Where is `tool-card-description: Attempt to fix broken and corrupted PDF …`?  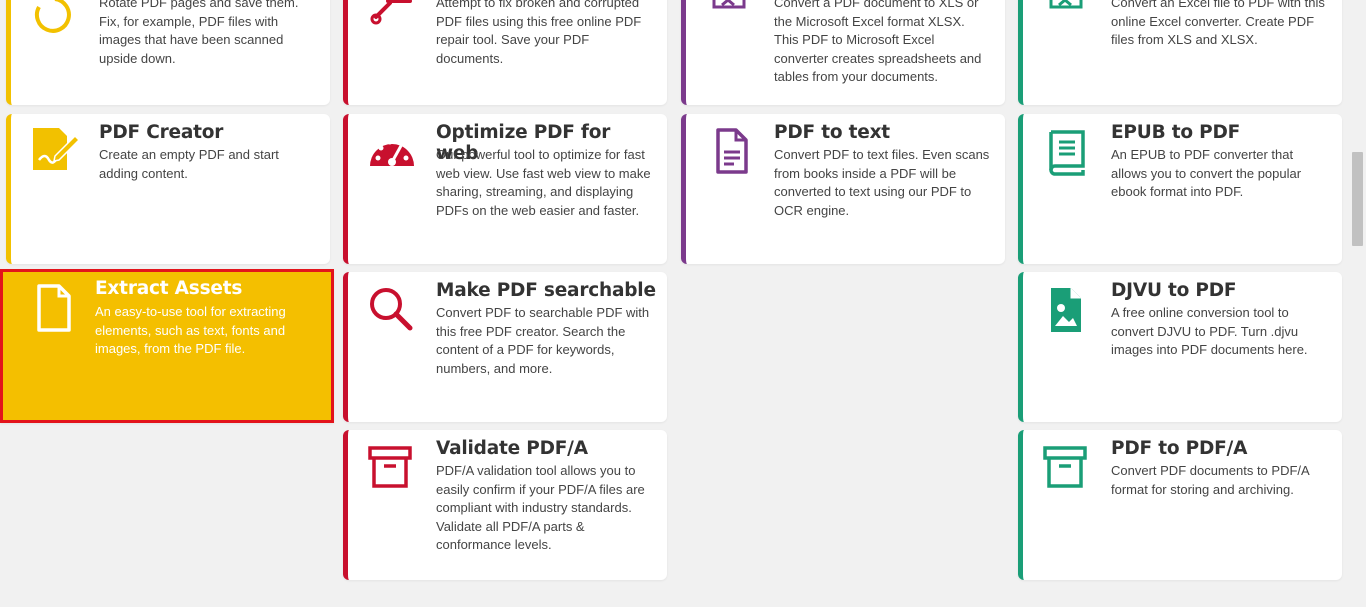
tool-card-description: Attempt to fix broken and corrupted PDF … is located at coordinates (539, 33).